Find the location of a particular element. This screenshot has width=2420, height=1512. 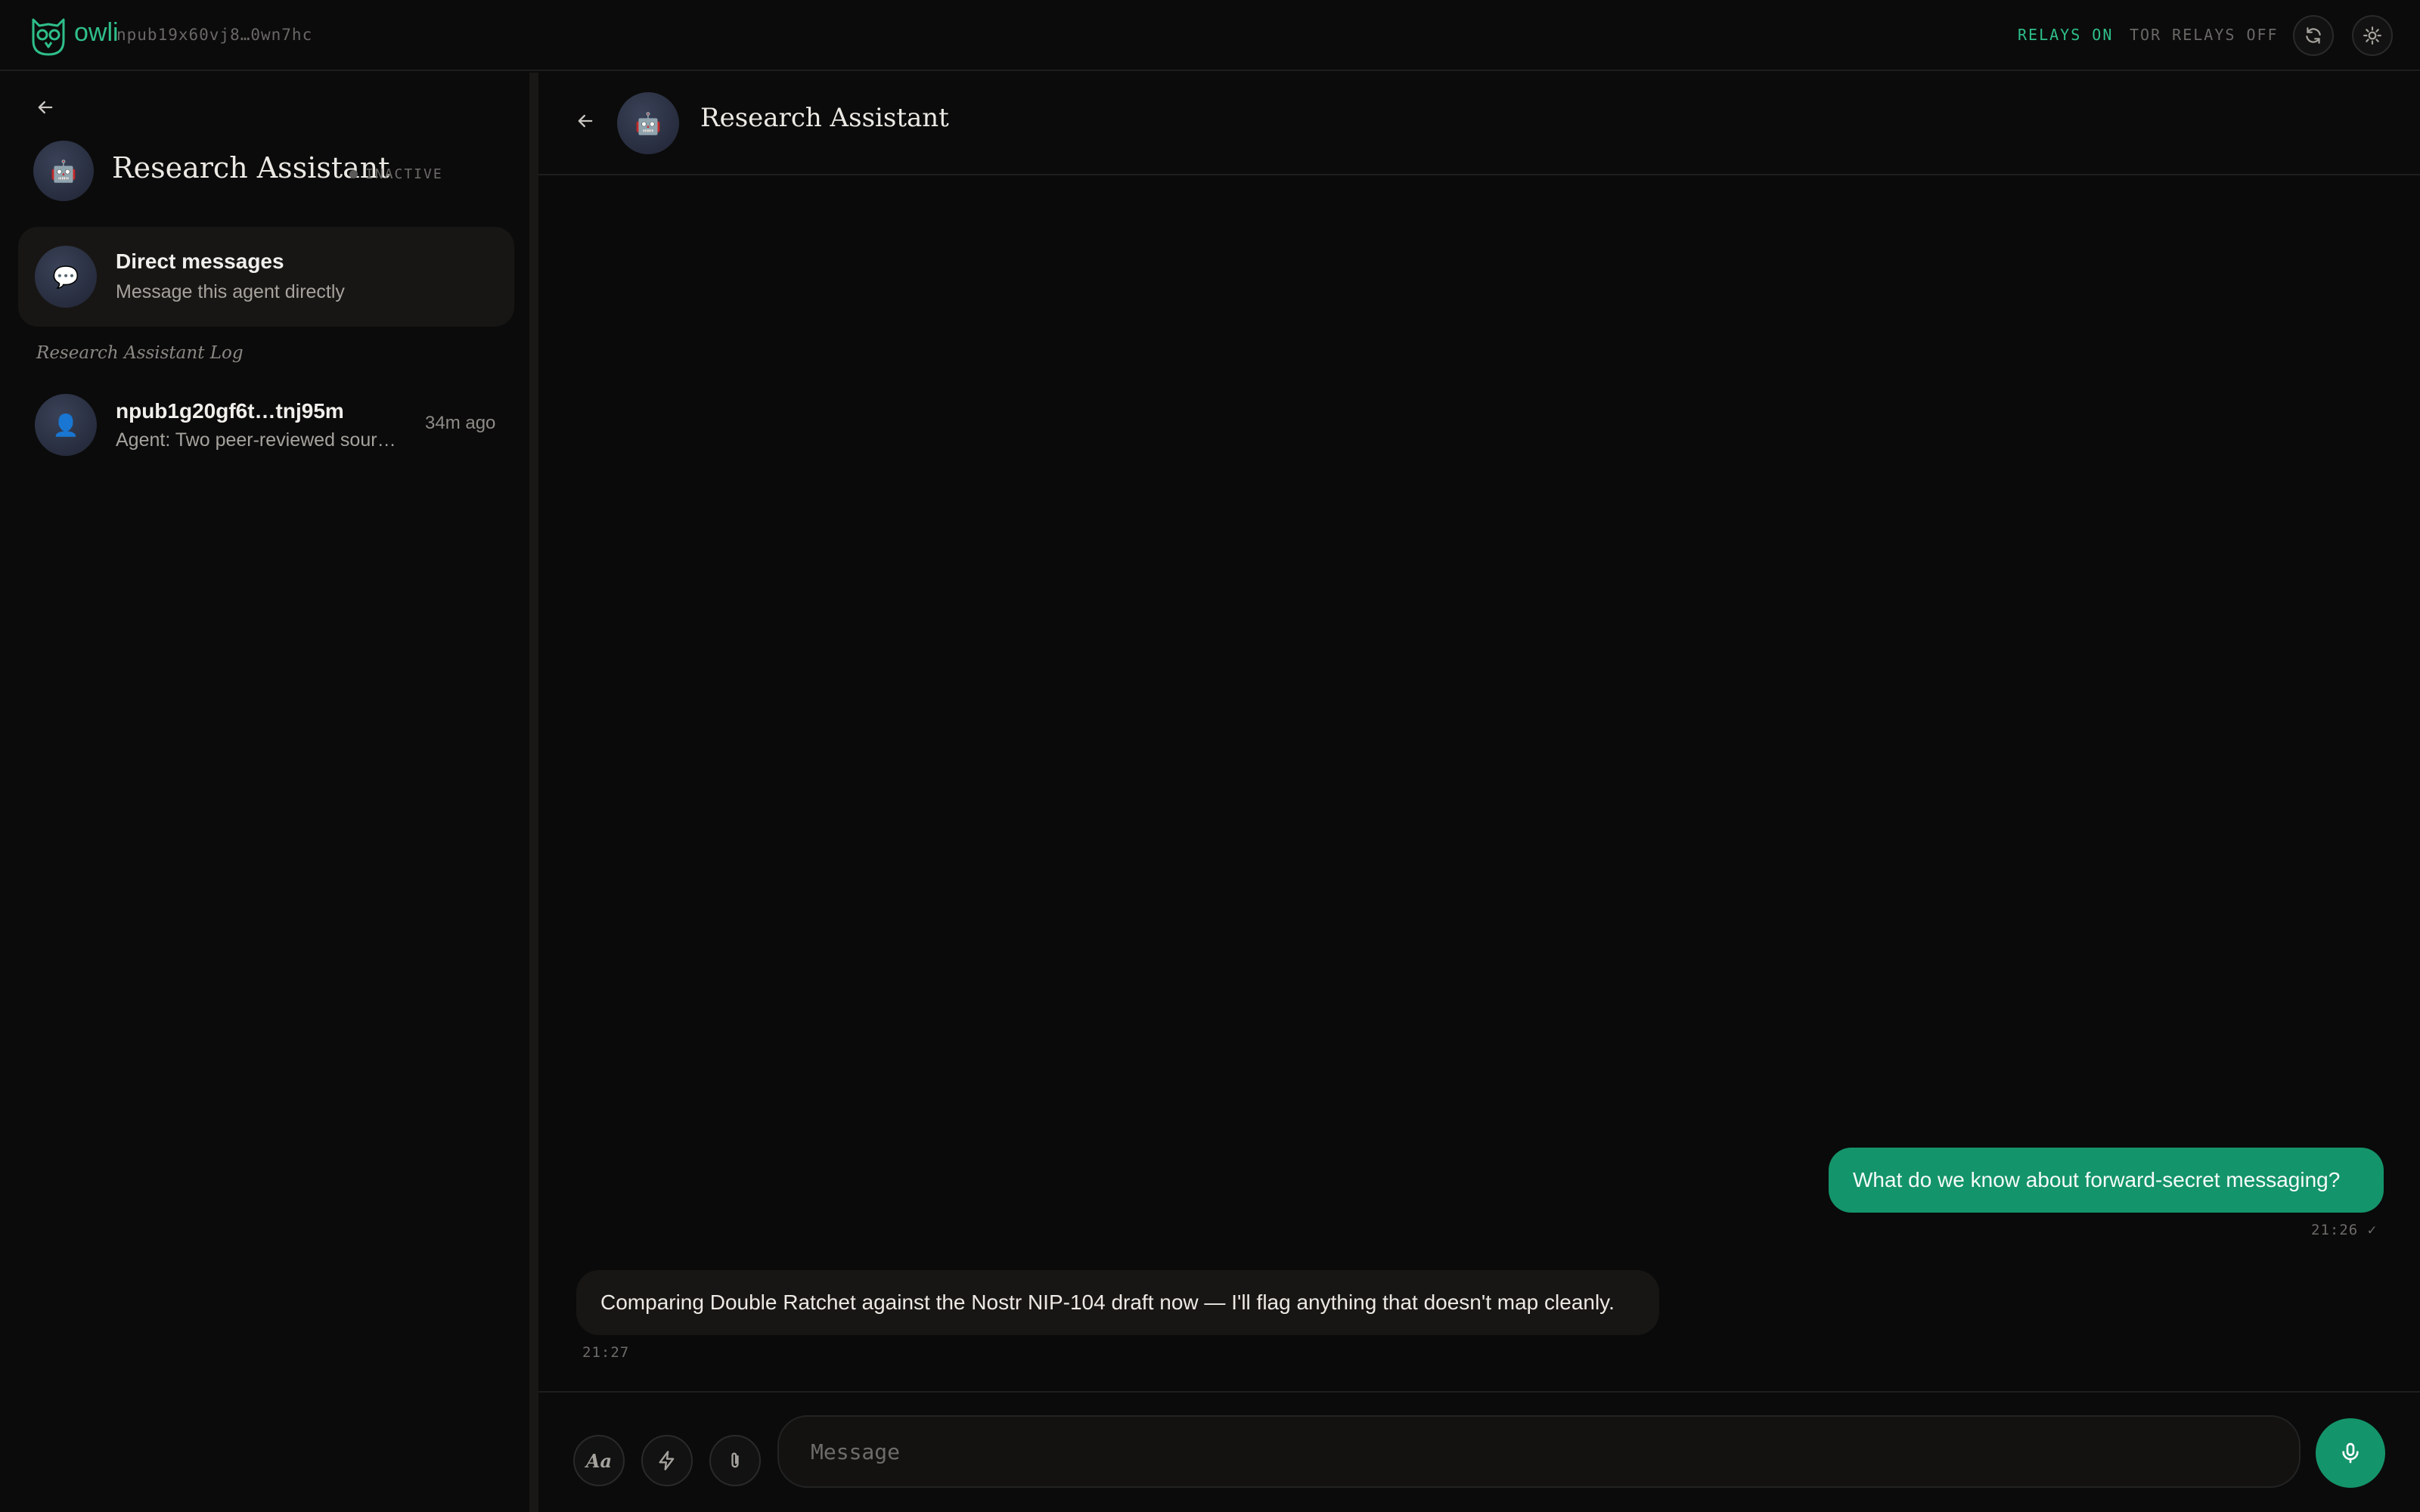

direct-messages-avatar: 💬 is located at coordinates (66, 277).